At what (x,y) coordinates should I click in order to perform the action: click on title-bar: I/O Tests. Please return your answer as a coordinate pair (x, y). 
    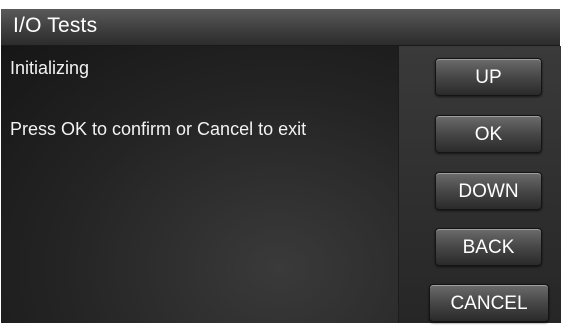
    Looking at the image, I should click on (280, 27).